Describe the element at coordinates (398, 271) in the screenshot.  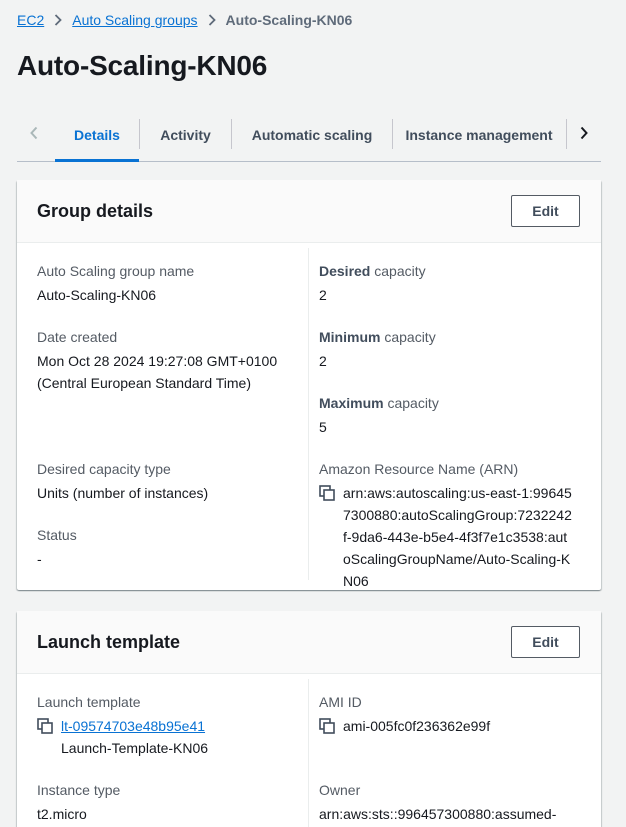
I see `desired-capacity-label-rest: capacity` at that location.